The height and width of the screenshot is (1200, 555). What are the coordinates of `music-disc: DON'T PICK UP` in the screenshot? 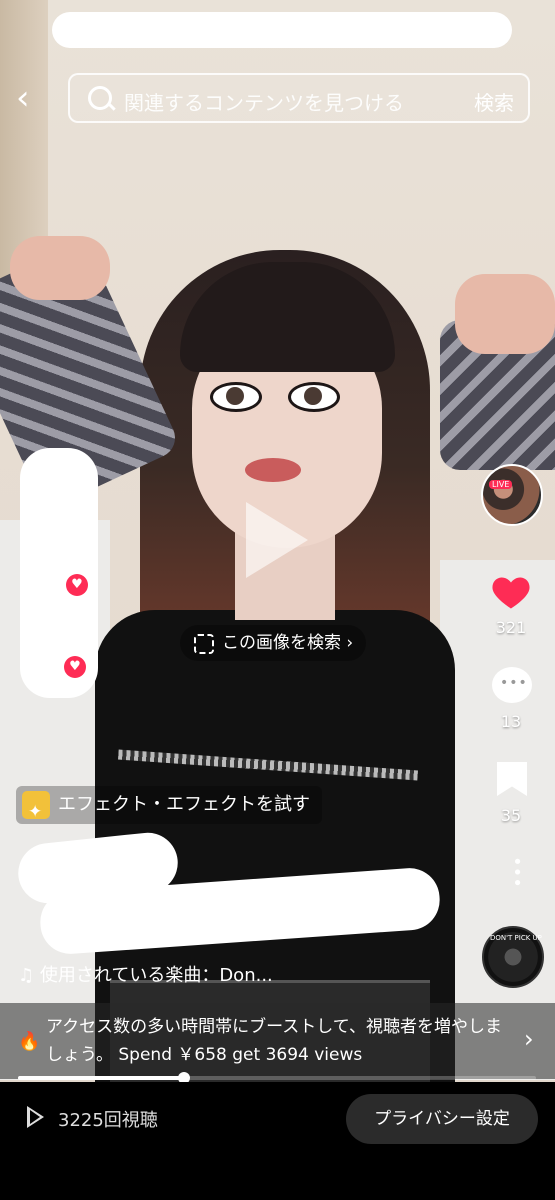 It's located at (513, 957).